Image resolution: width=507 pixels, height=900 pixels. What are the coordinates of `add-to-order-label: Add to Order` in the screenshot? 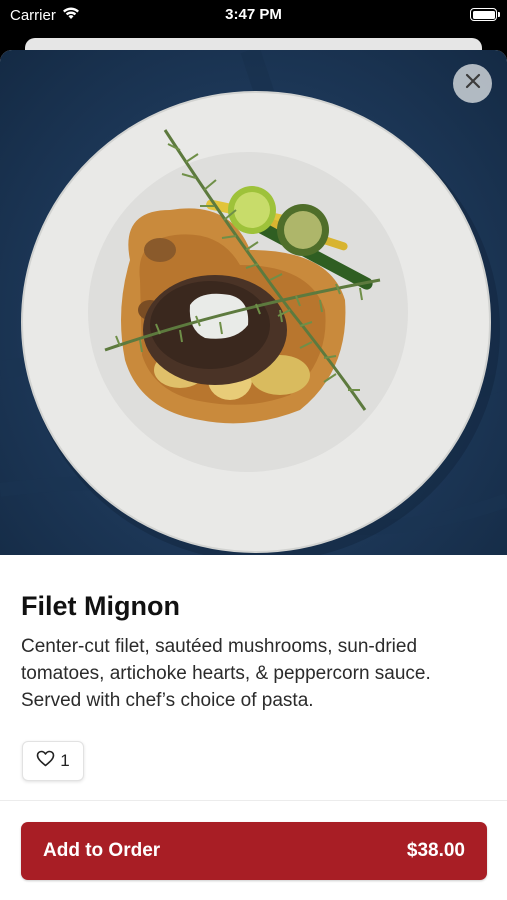 It's located at (102, 850).